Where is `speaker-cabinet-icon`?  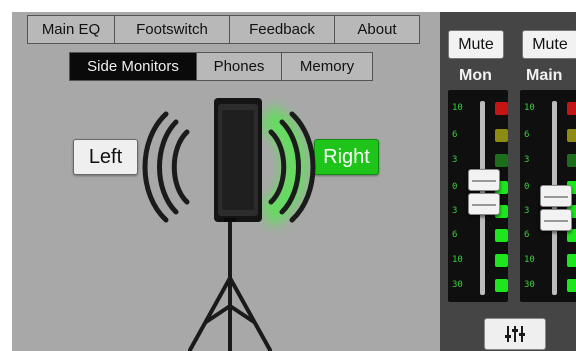 speaker-cabinet-icon is located at coordinates (238, 160).